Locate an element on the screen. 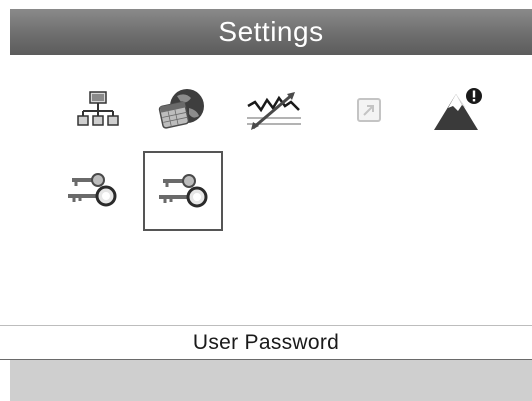 The height and width of the screenshot is (401, 532). mountain-alert-icon is located at coordinates (458, 109).